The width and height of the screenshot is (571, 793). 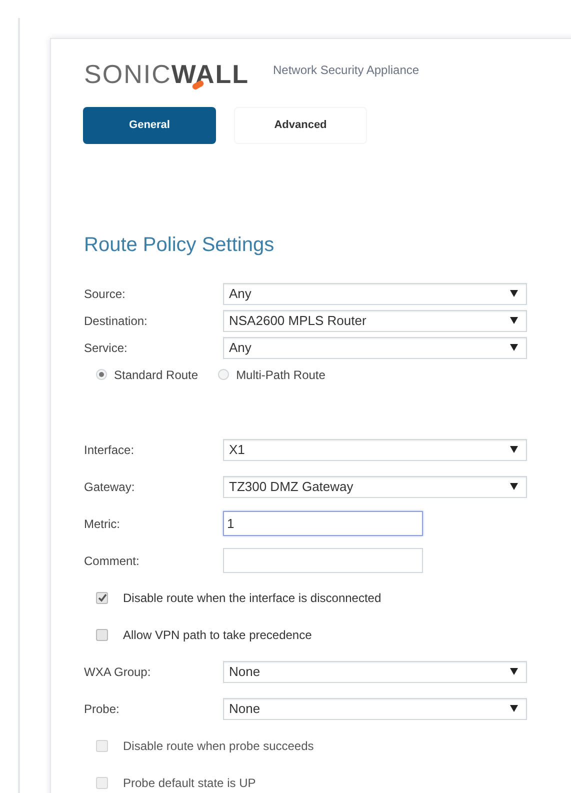 I want to click on tab: General, so click(x=149, y=125).